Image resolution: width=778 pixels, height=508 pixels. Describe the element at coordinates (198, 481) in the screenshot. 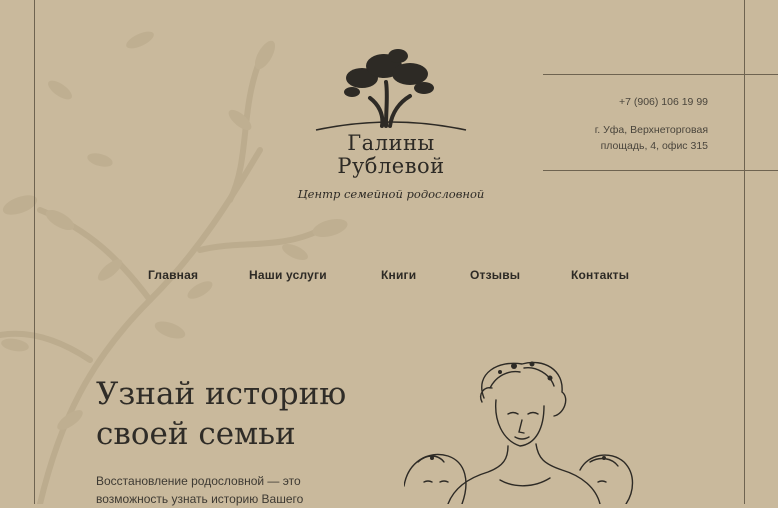

I see `hero-text-line1: Восстановление родословной — это` at that location.